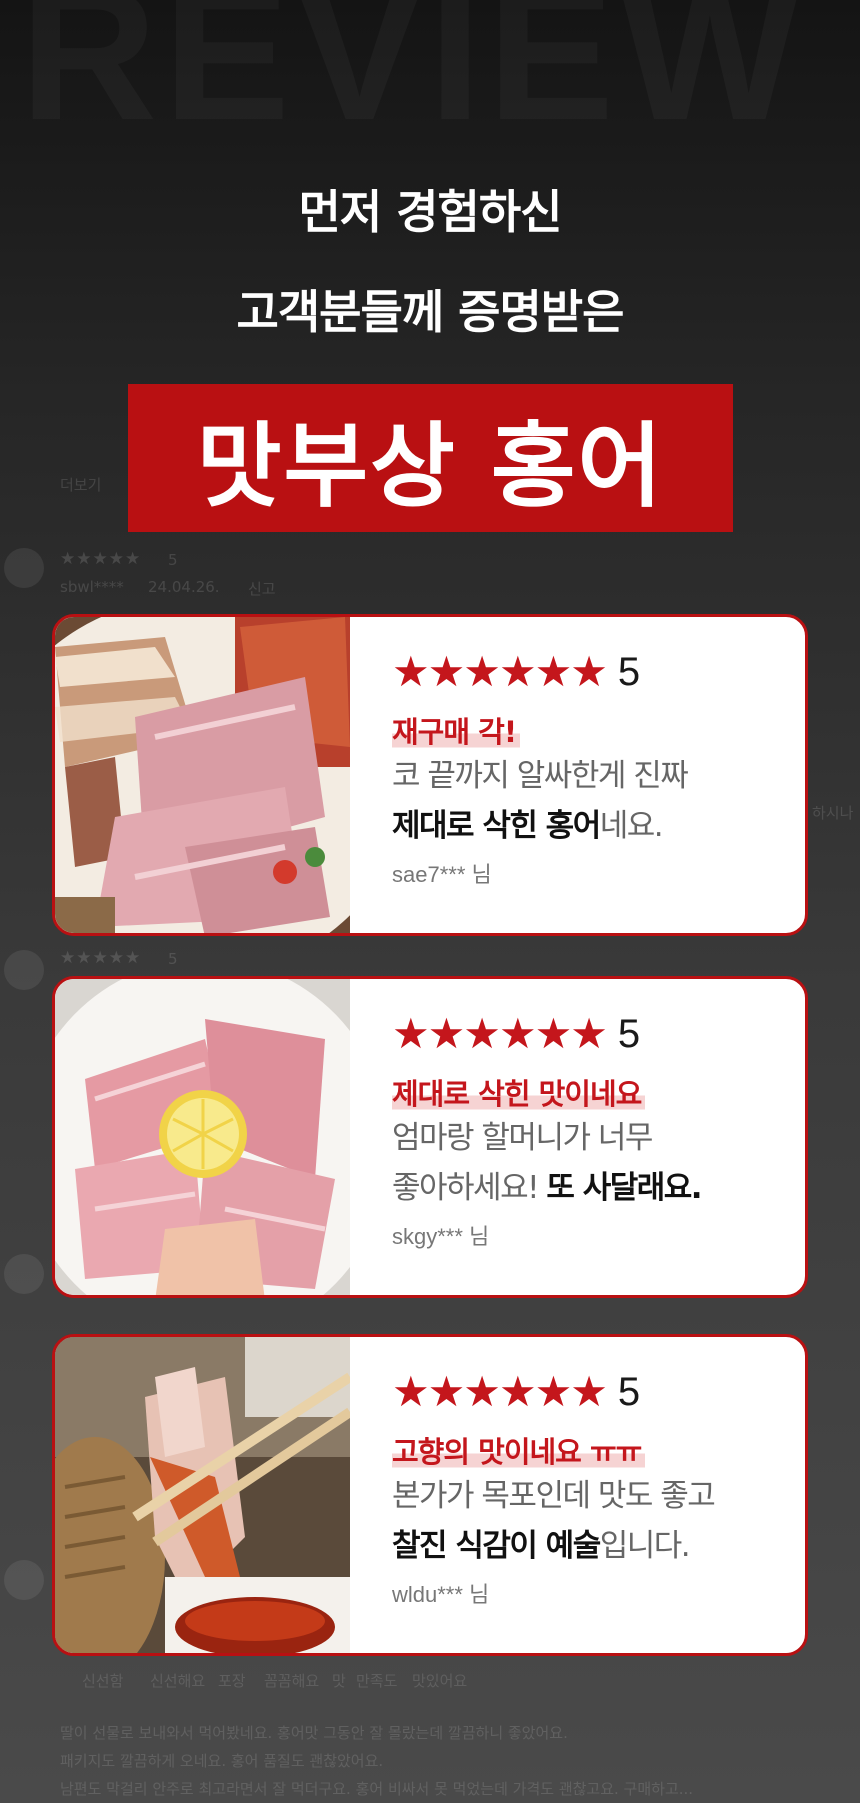 The image size is (860, 1803). What do you see at coordinates (184, 587) in the screenshot?
I see `faded-text: 24.04.26.` at bounding box center [184, 587].